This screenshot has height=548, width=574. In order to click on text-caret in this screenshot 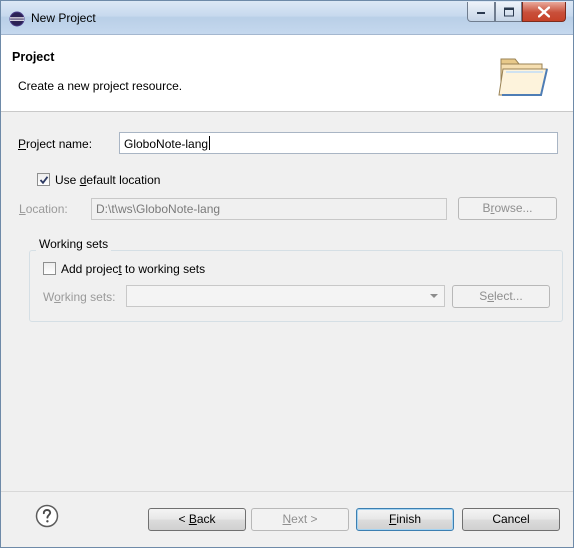, I will do `click(210, 143)`.